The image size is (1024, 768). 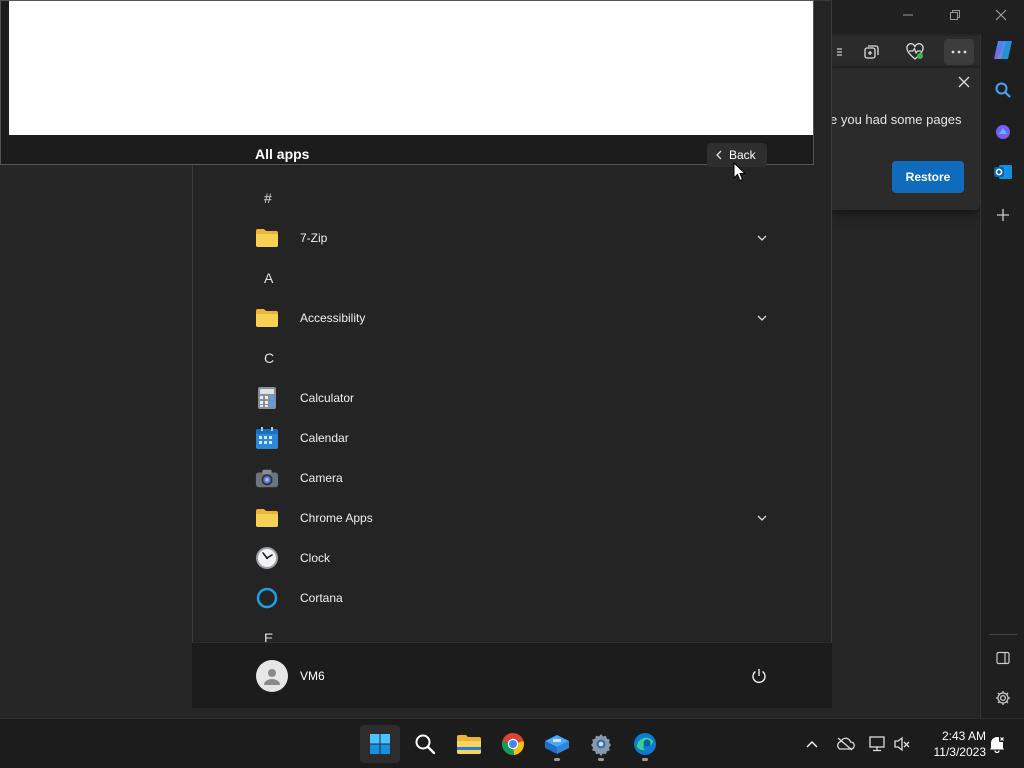 I want to click on app-label: Accessibility, so click(x=333, y=318).